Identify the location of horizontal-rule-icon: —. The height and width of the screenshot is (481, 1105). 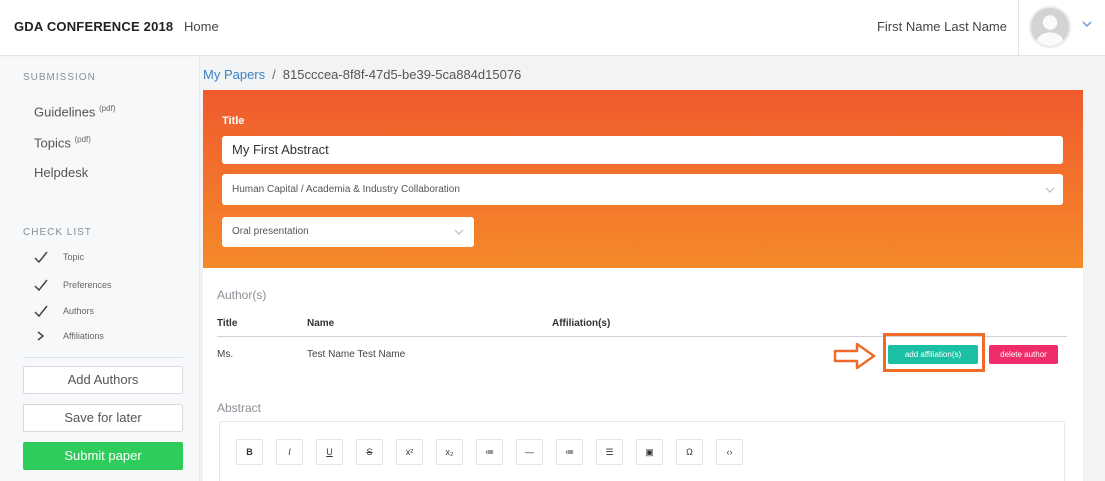
(529, 452).